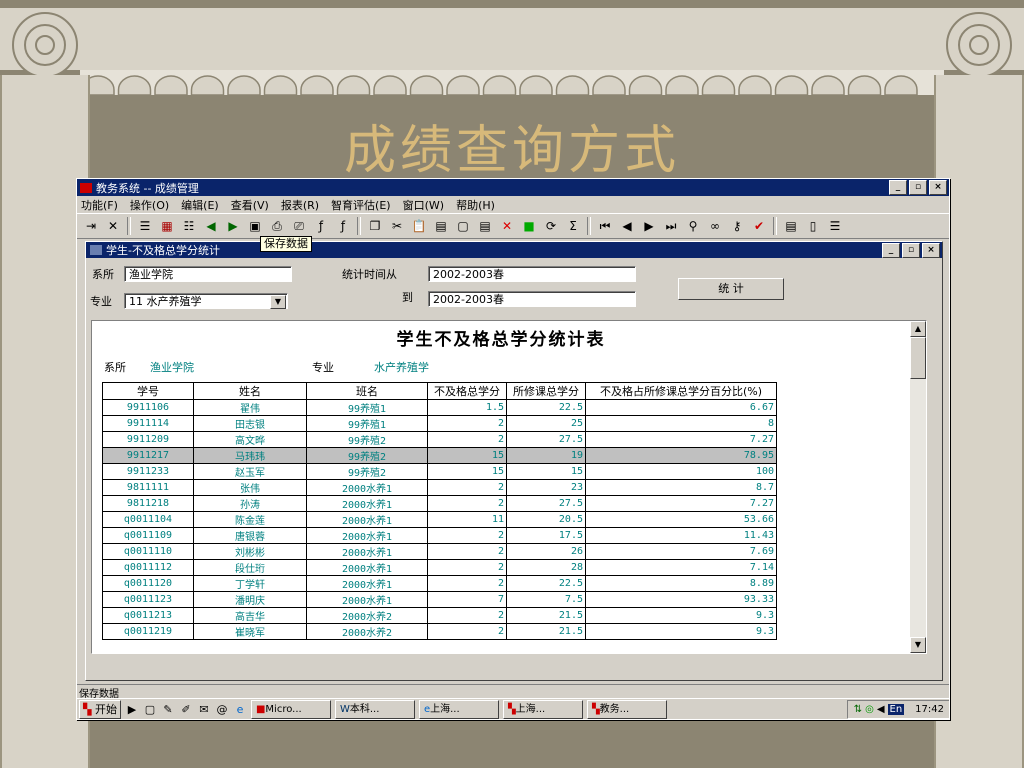  I want to click on table-row: q0011213 高吉华 2000水养2 2 21.5 9.3, so click(439, 615).